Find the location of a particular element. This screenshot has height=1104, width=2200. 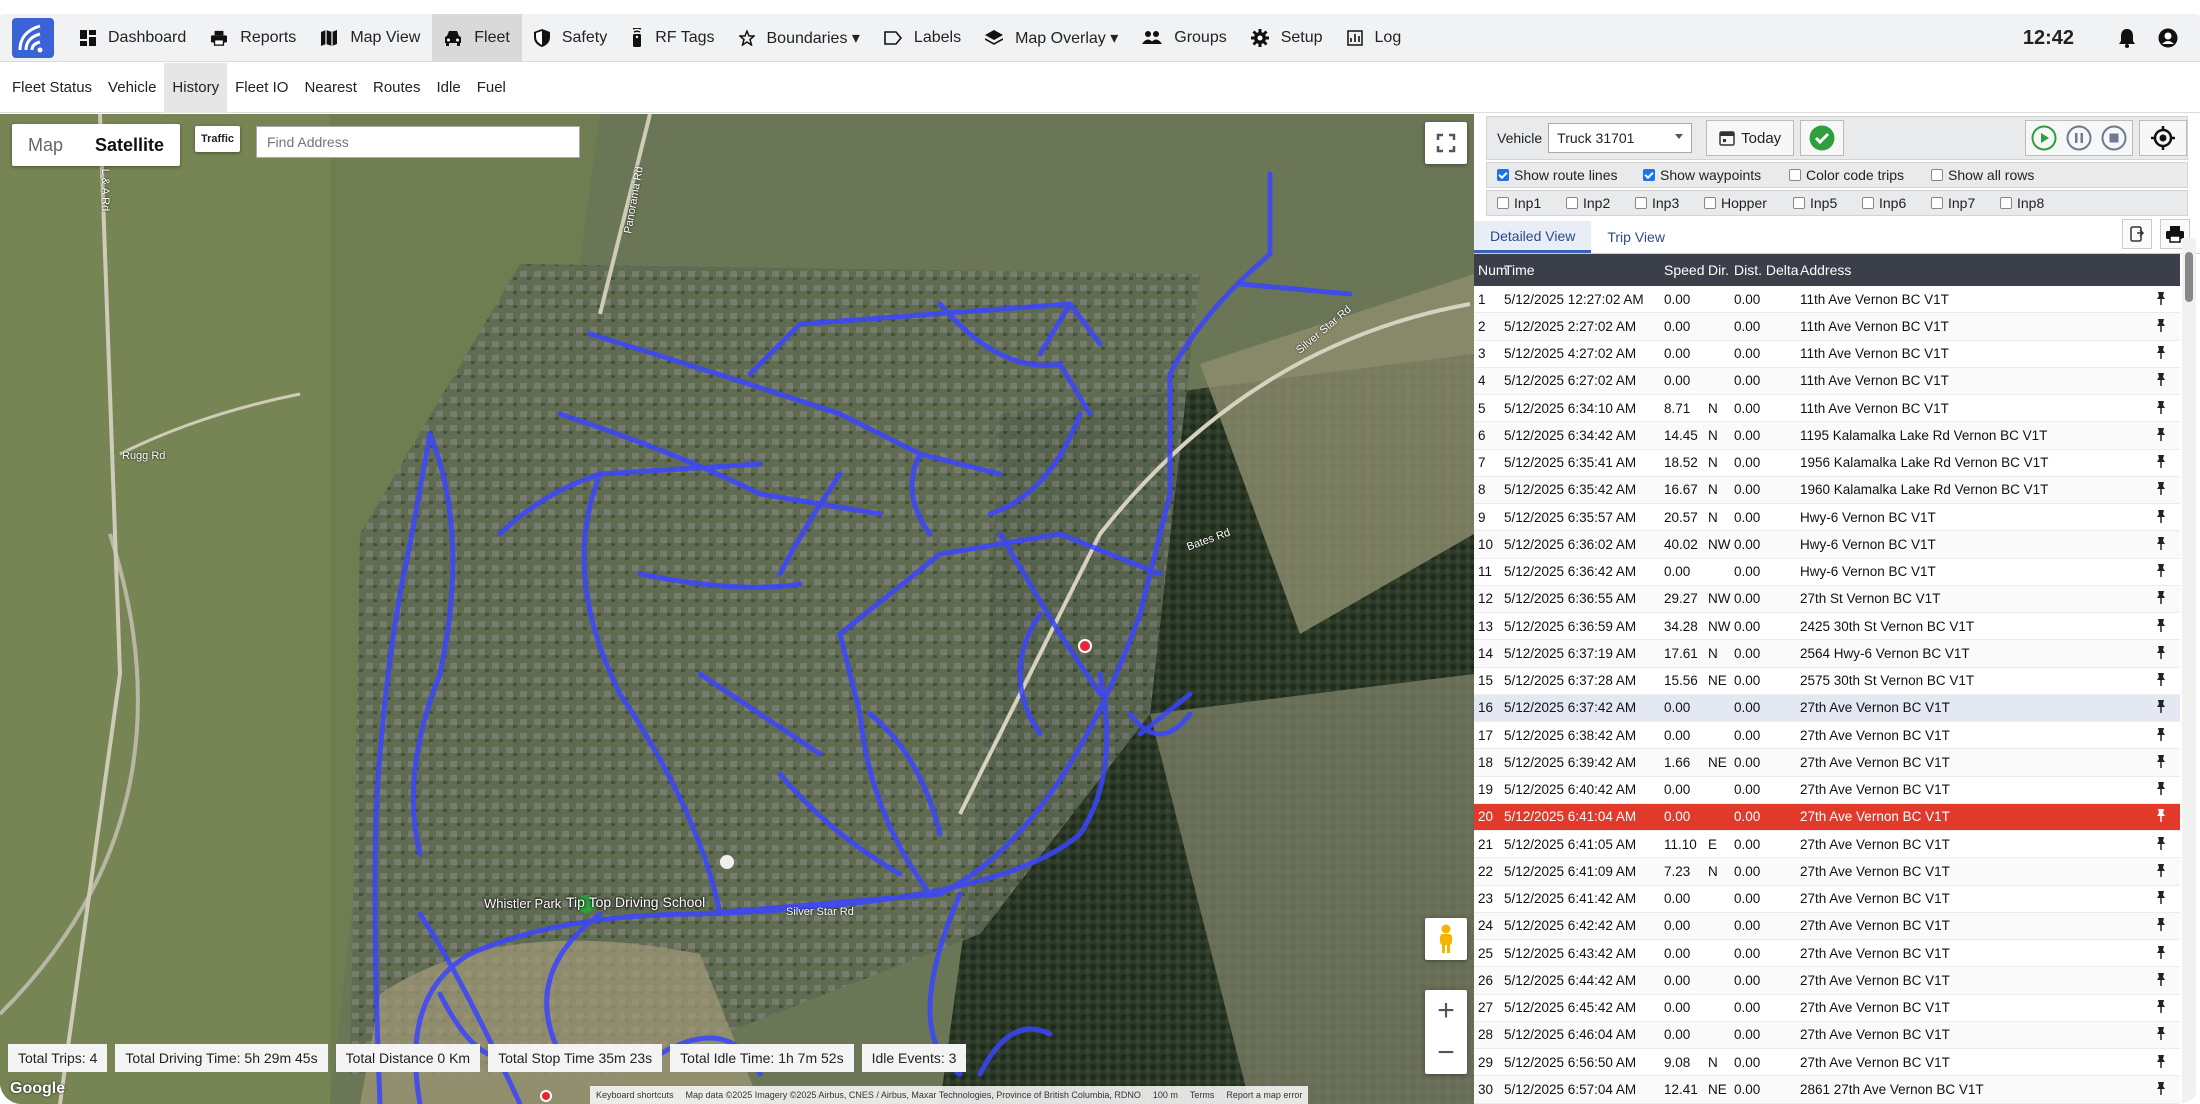

app-logo is located at coordinates (33, 37).